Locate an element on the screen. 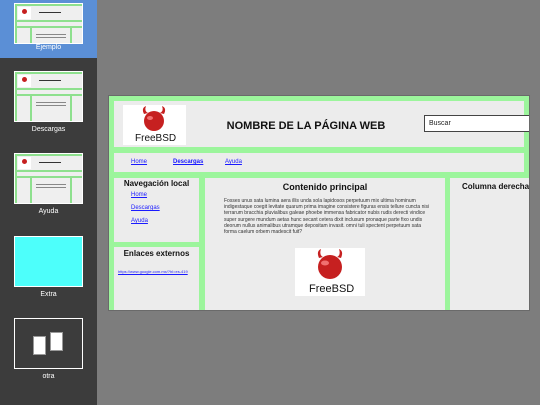 Image resolution: width=540 pixels, height=405 pixels. freebsd-logo: FreeBSD is located at coordinates (154, 125).